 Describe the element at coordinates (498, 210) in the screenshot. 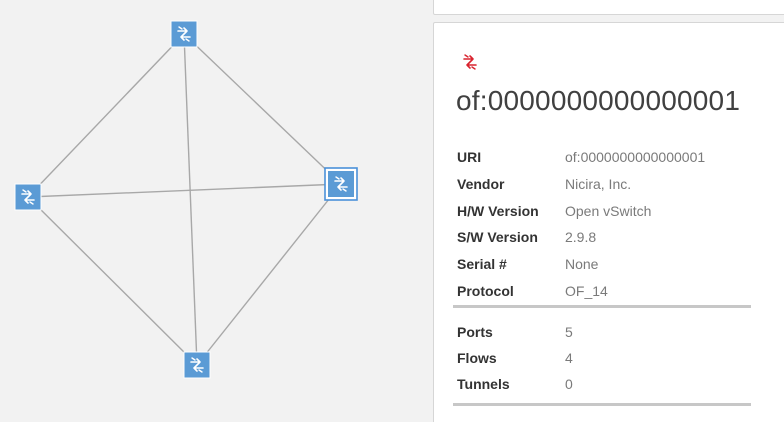

I see `property-label: H/W Version` at that location.